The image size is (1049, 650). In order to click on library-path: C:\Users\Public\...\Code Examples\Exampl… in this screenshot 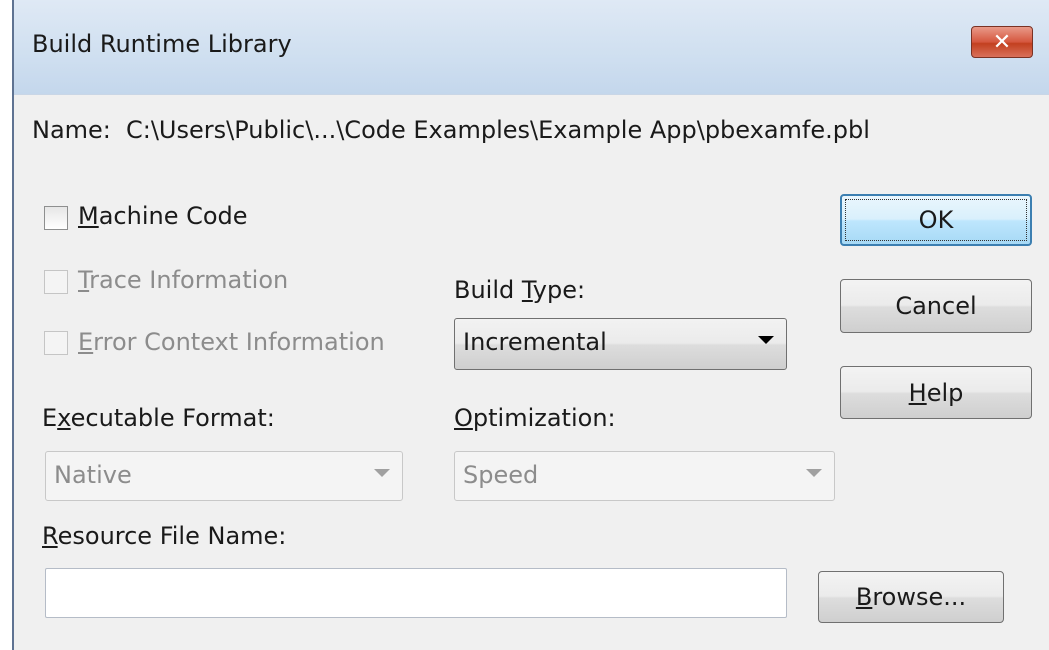, I will do `click(498, 130)`.